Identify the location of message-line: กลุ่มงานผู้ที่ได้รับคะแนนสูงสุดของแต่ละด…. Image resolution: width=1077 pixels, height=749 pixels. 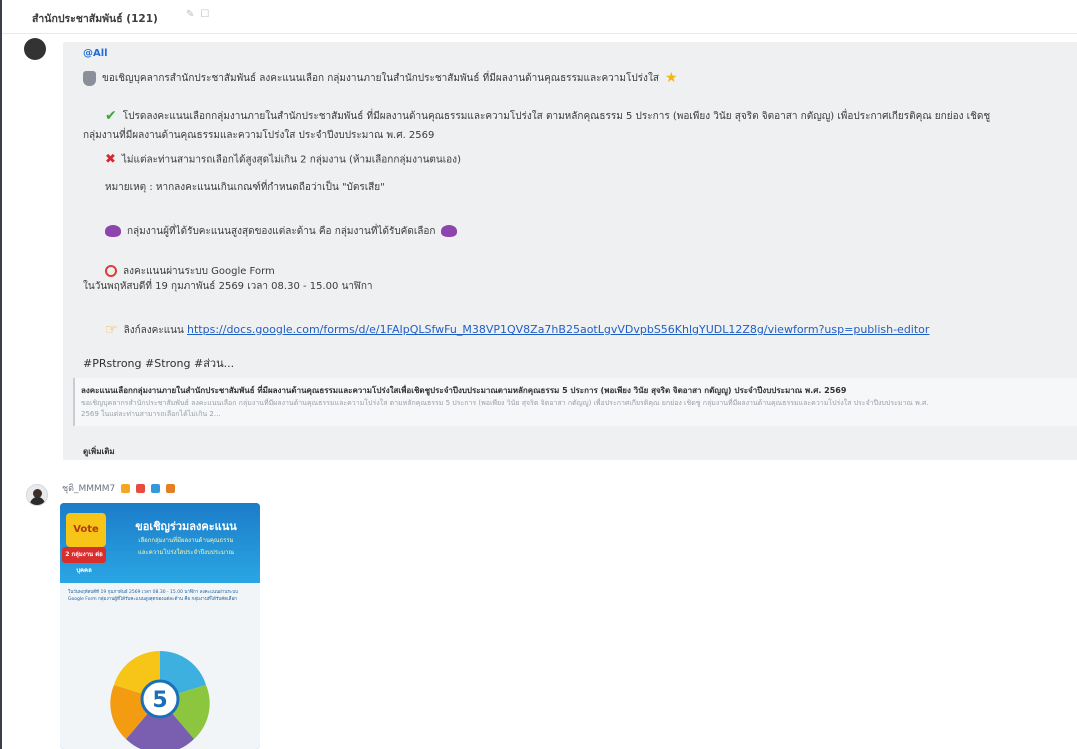
(284, 231).